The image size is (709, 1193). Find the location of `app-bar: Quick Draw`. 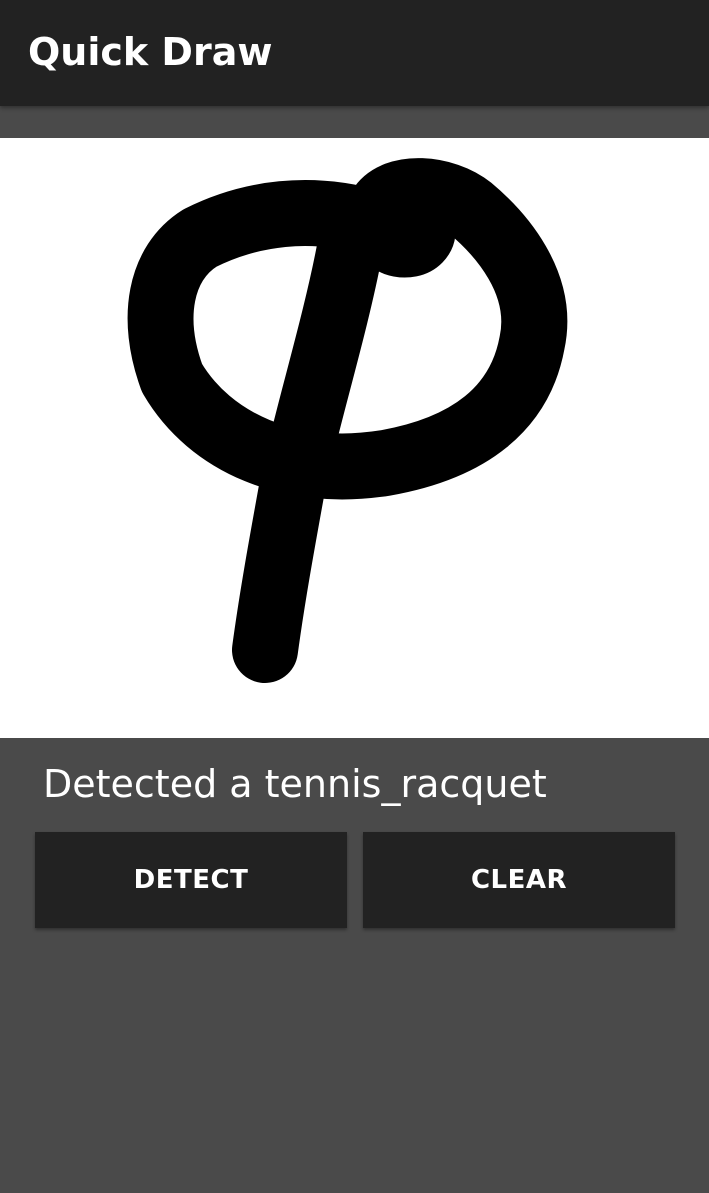

app-bar: Quick Draw is located at coordinates (354, 53).